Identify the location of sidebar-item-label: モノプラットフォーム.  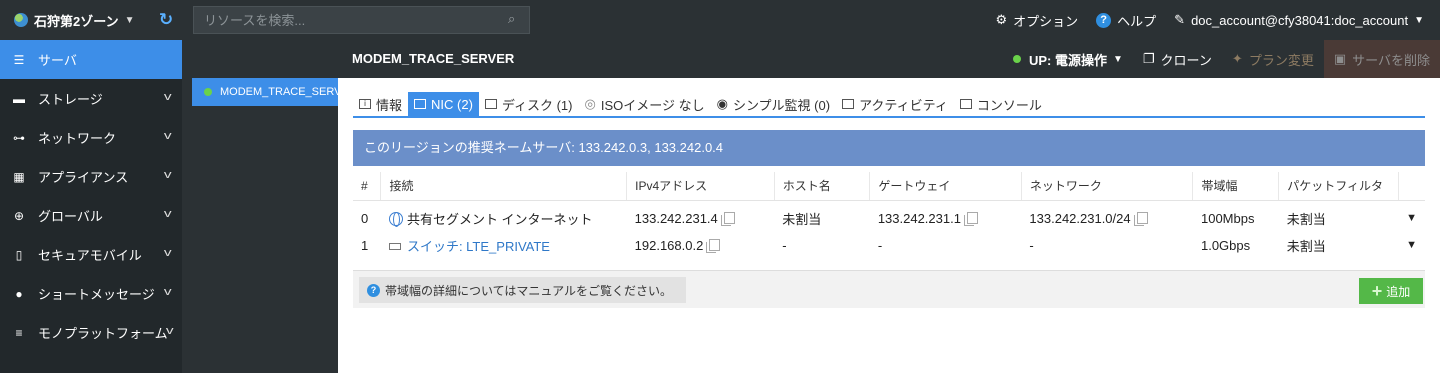
(103, 333).